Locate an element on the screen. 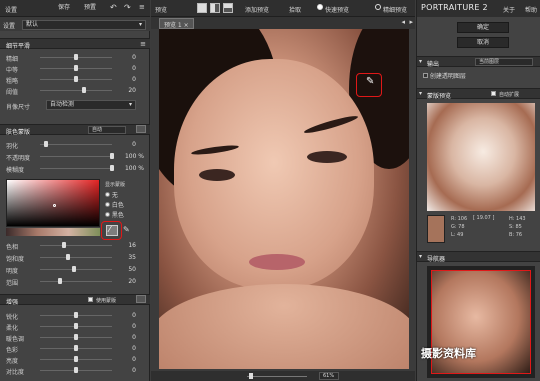 The image size is (540, 381). hue-slider: 色相 16 is located at coordinates (75, 245).